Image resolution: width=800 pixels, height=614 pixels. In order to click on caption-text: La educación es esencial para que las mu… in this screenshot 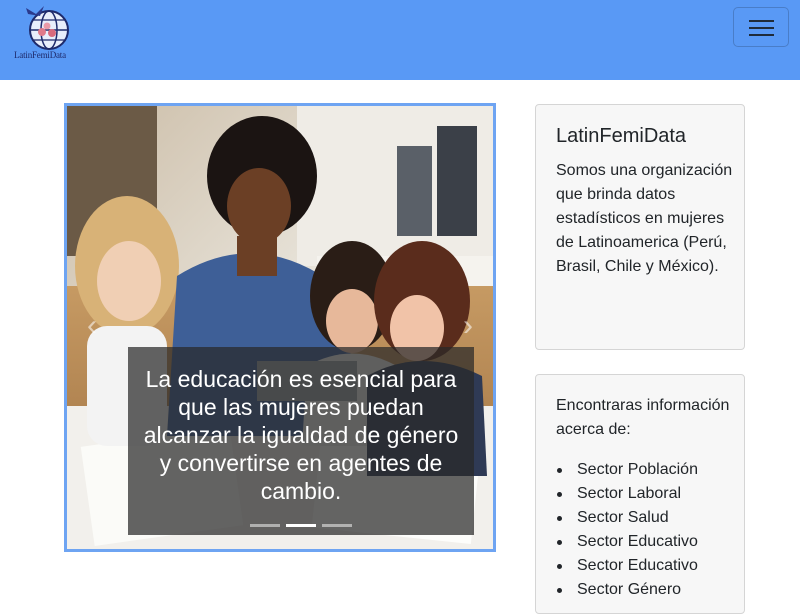, I will do `click(301, 435)`.